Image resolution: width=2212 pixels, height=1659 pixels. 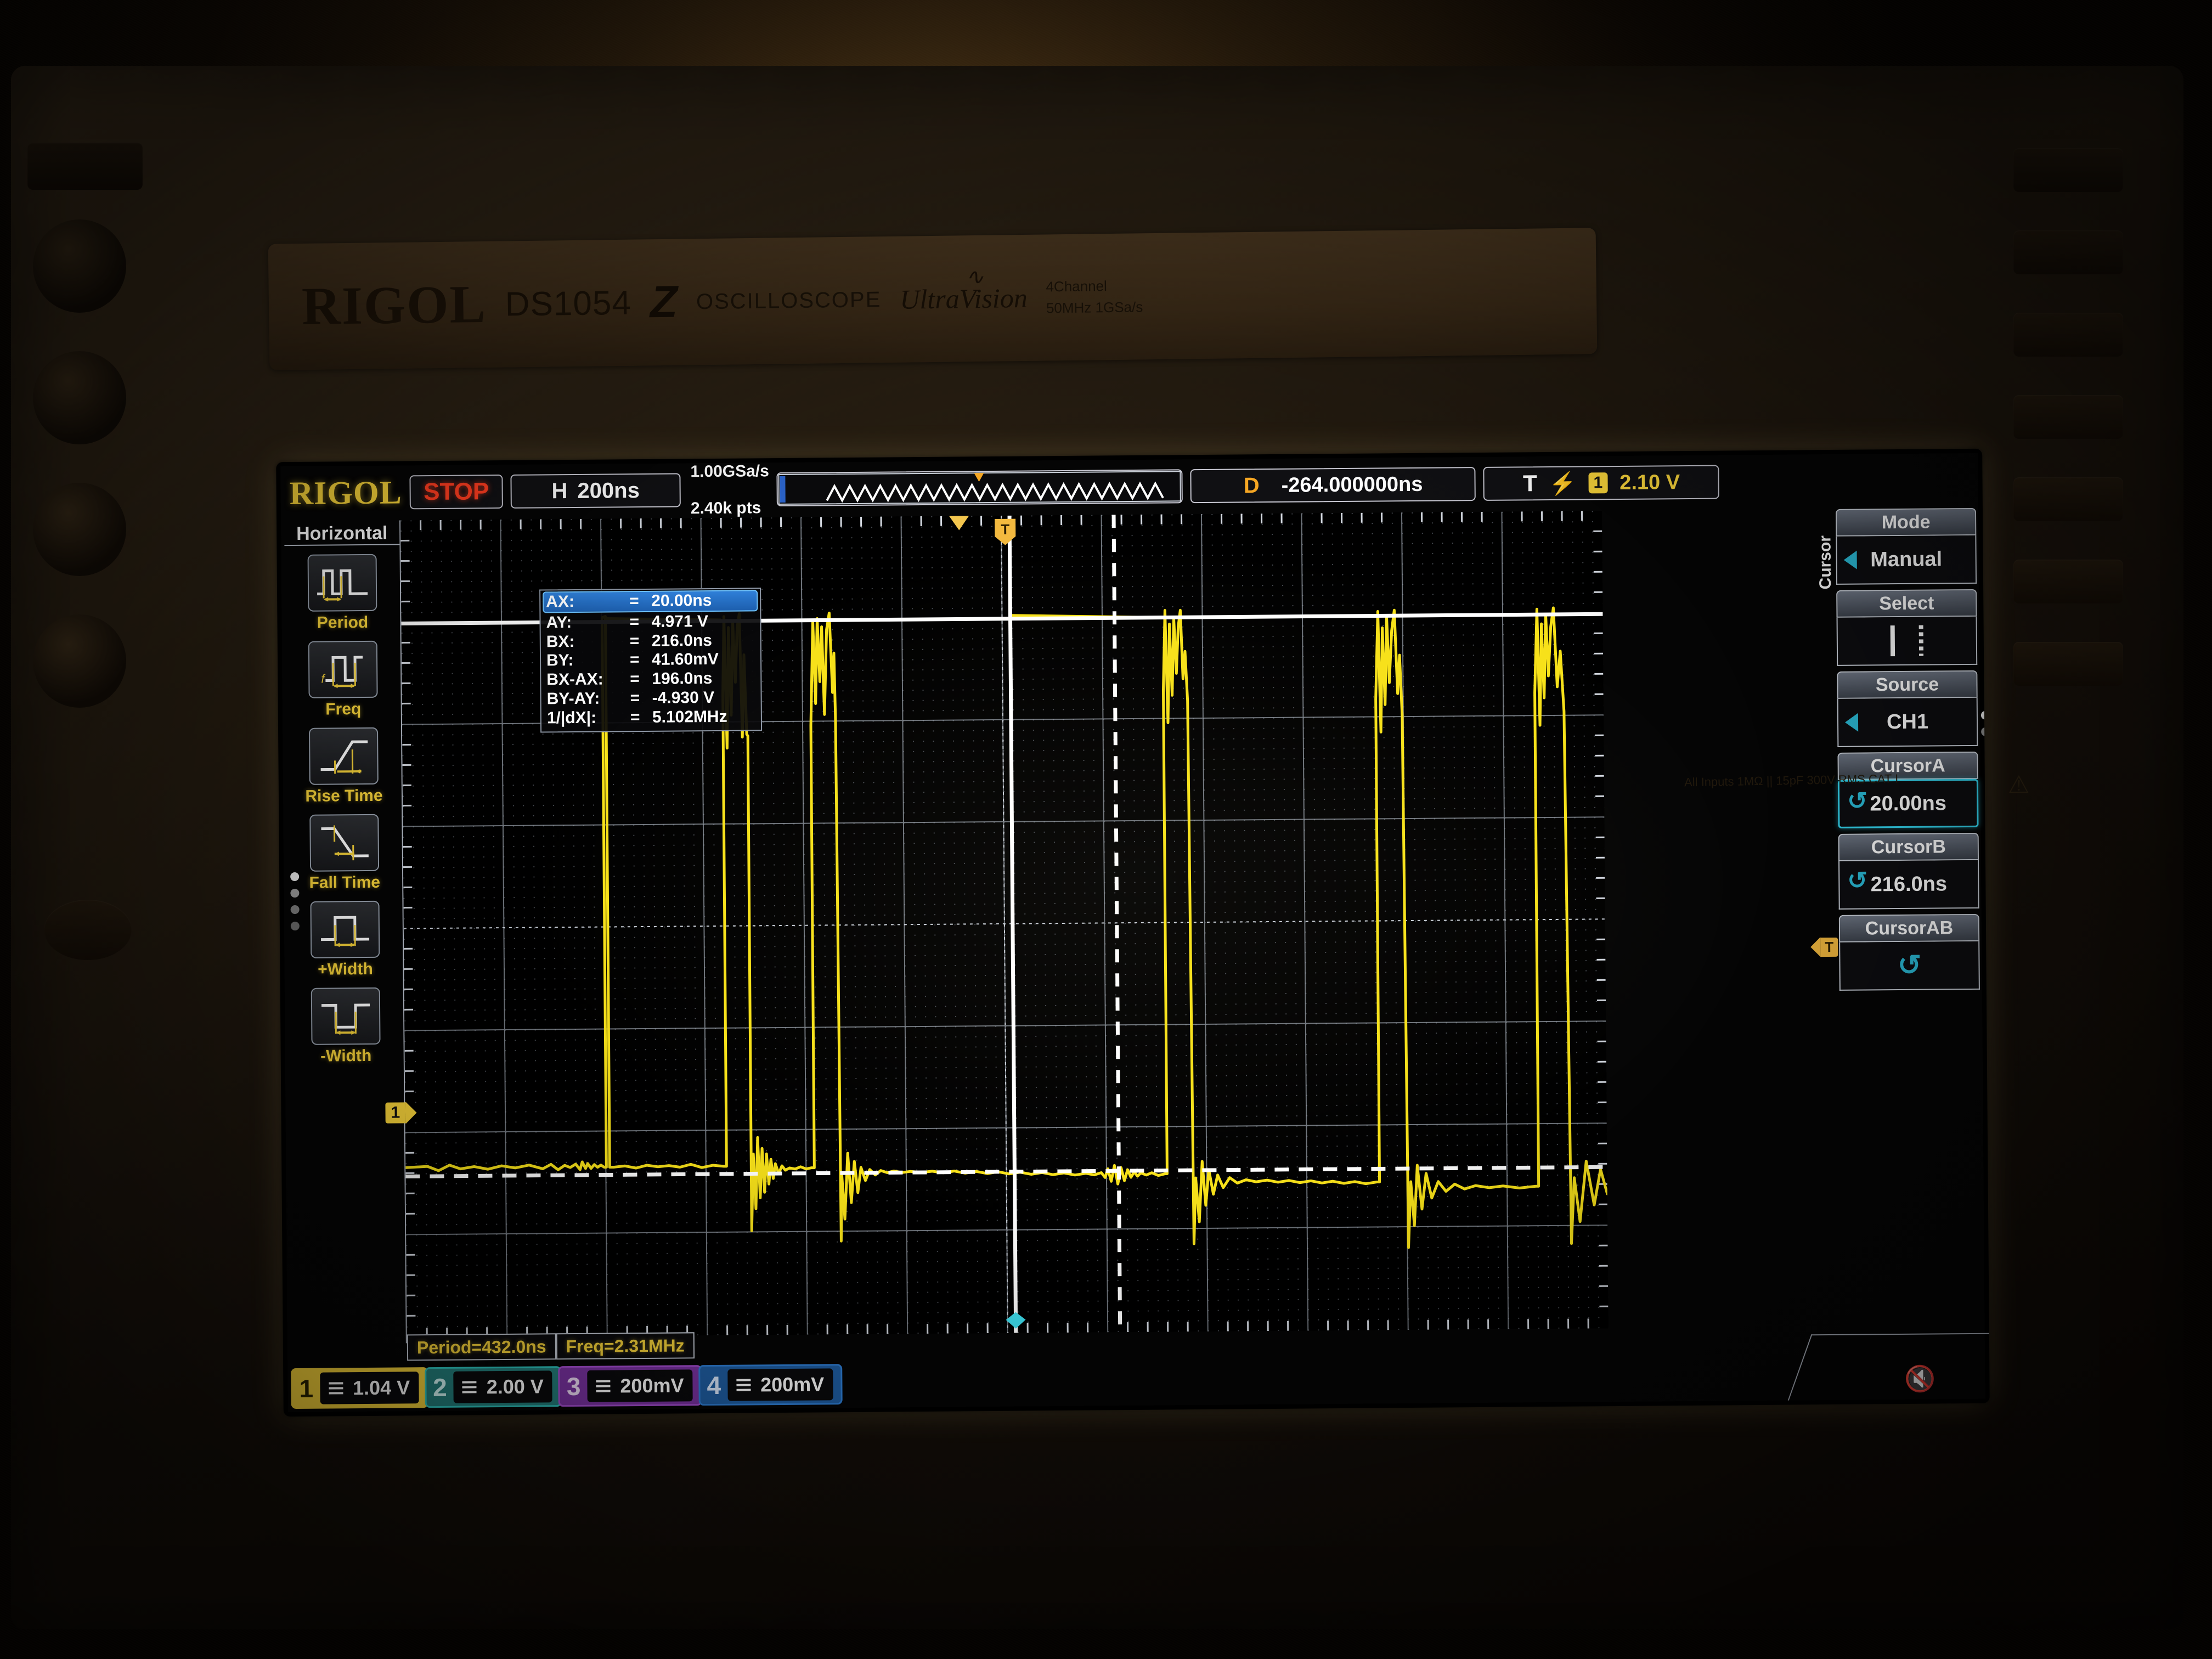 What do you see at coordinates (964, 289) in the screenshot?
I see `ultravision-logo: ∿ UltraVision` at bounding box center [964, 289].